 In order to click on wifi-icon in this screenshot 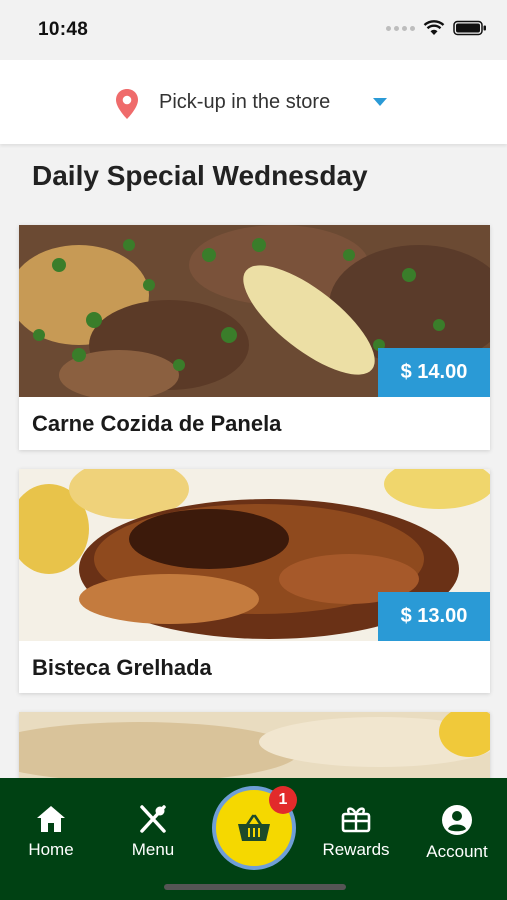, I will do `click(434, 27)`.